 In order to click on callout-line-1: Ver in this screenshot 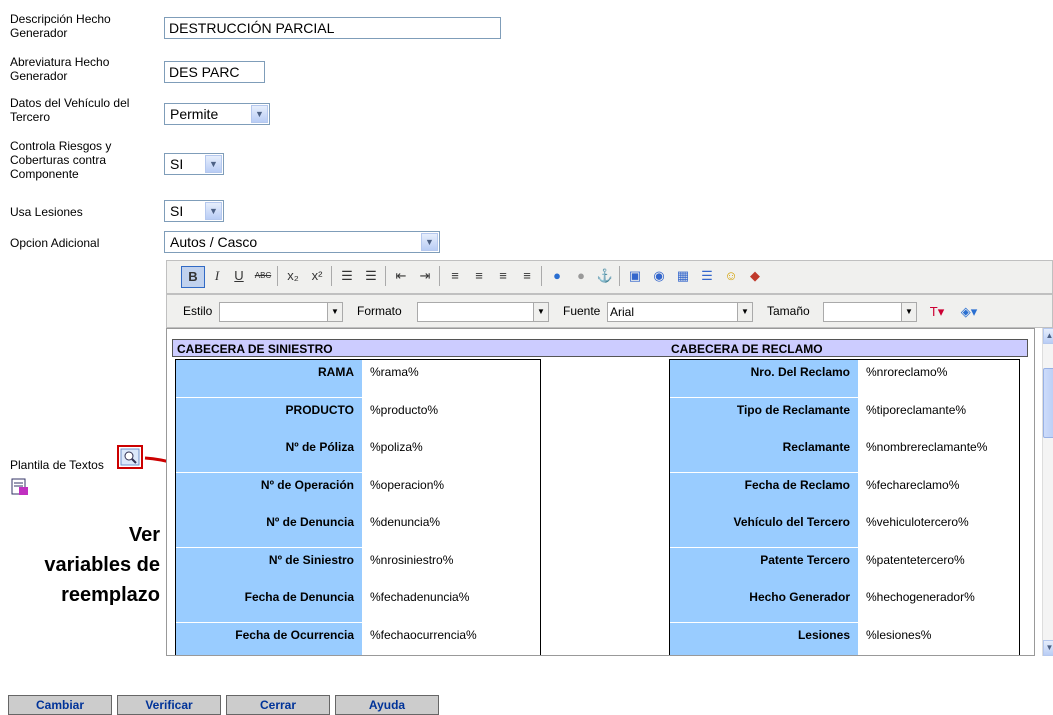, I will do `click(144, 535)`.